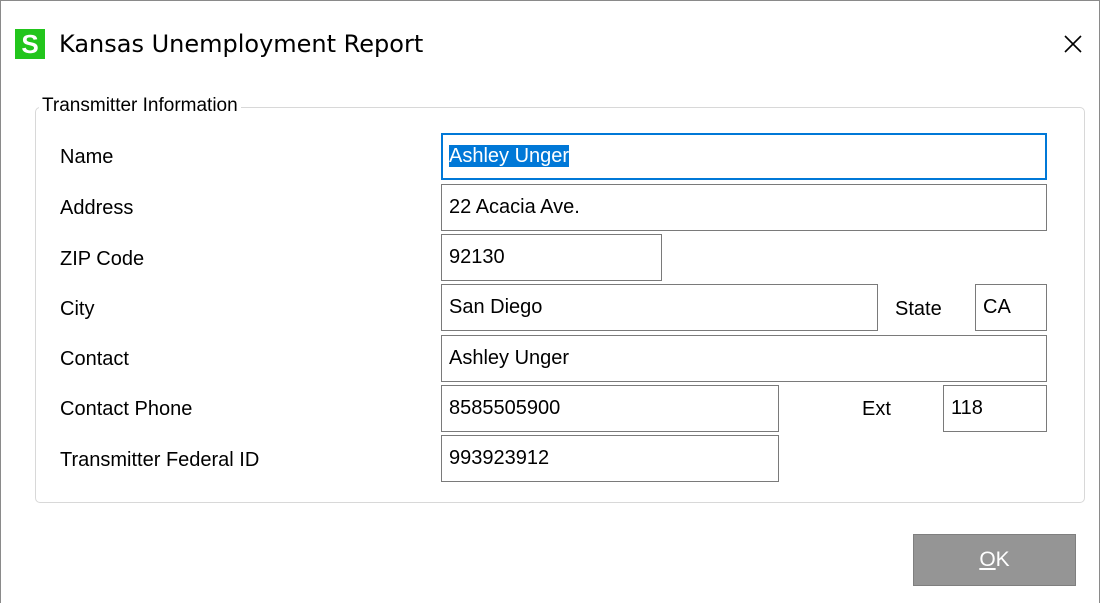  What do you see at coordinates (30, 44) in the screenshot?
I see `app-icon: S` at bounding box center [30, 44].